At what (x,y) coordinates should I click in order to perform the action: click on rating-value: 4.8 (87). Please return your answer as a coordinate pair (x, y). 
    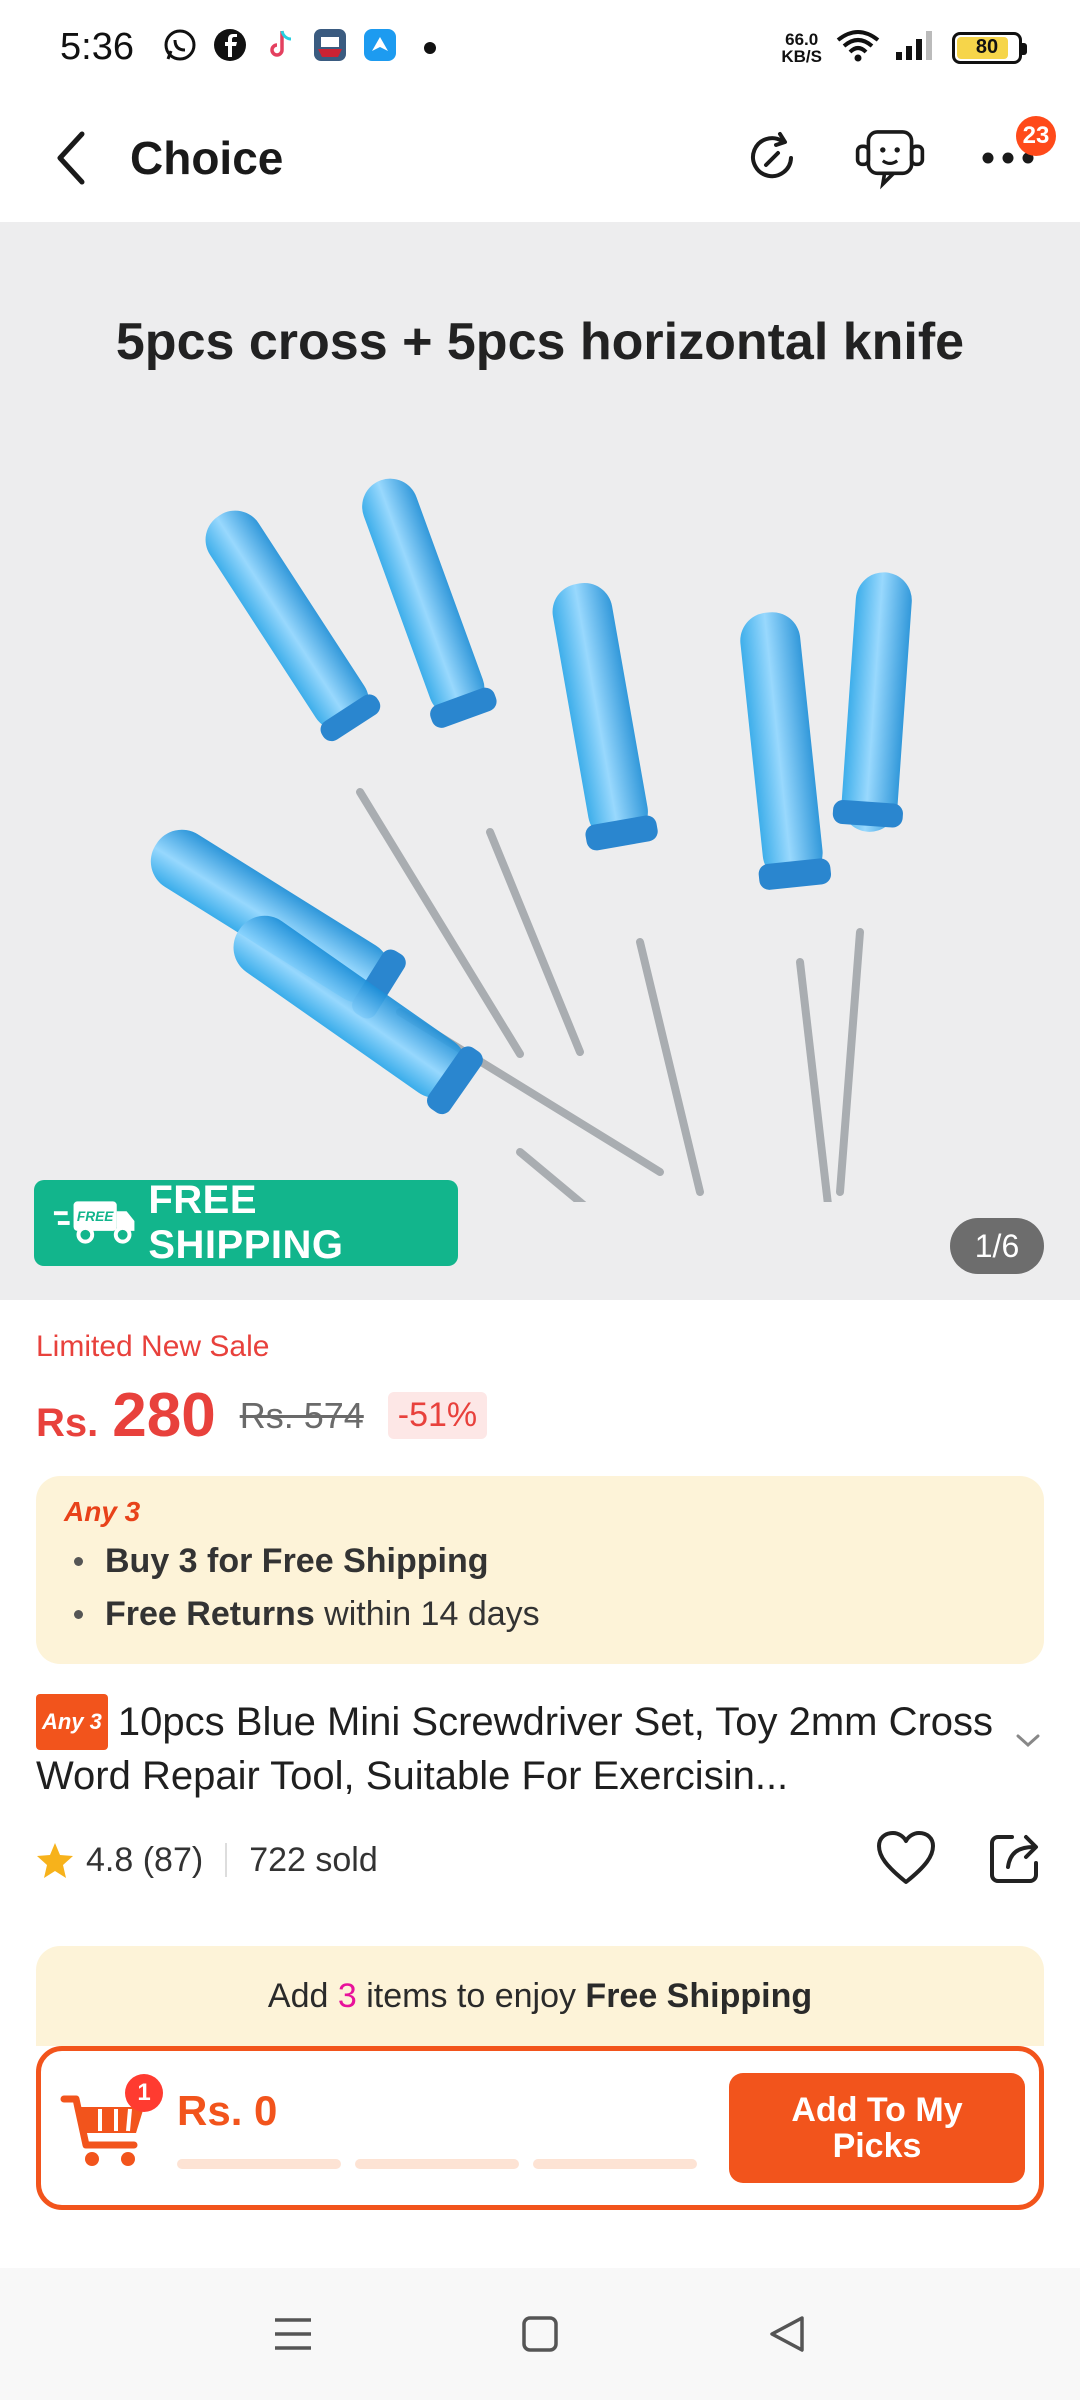
    Looking at the image, I should click on (144, 1860).